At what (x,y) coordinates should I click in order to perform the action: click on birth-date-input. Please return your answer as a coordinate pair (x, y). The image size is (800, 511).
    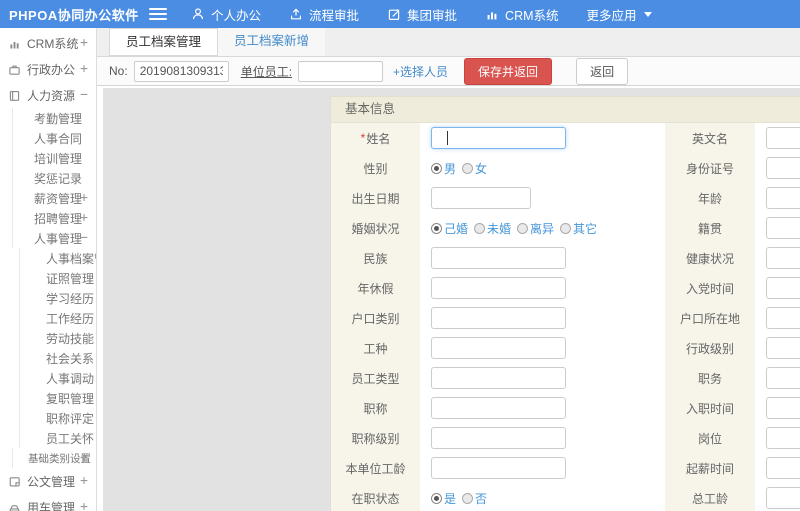
    Looking at the image, I should click on (481, 198).